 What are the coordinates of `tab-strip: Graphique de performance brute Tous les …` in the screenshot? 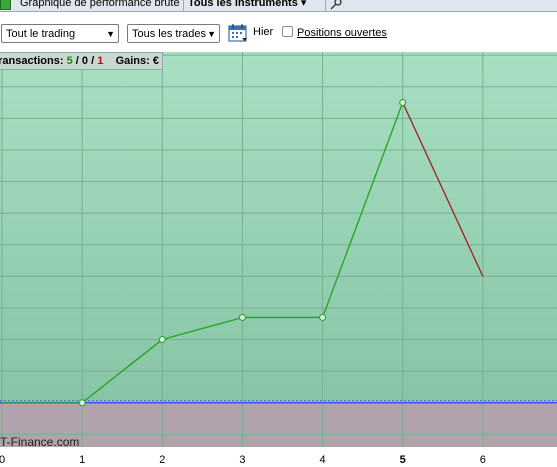 It's located at (278, 6).